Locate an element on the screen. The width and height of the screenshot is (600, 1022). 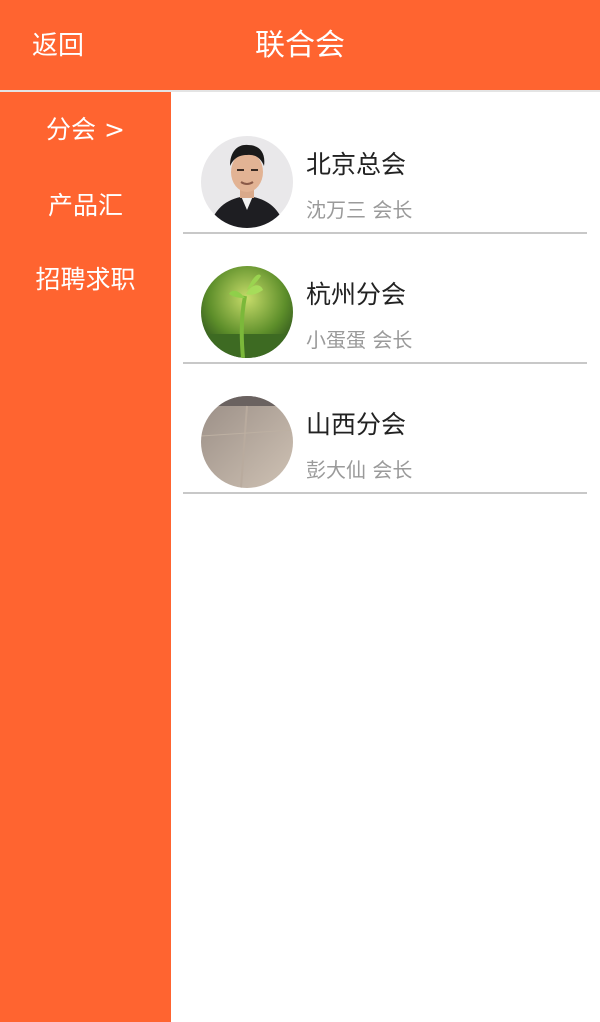
list-item: 山西分会 彭大仙 会长 is located at coordinates (385, 429).